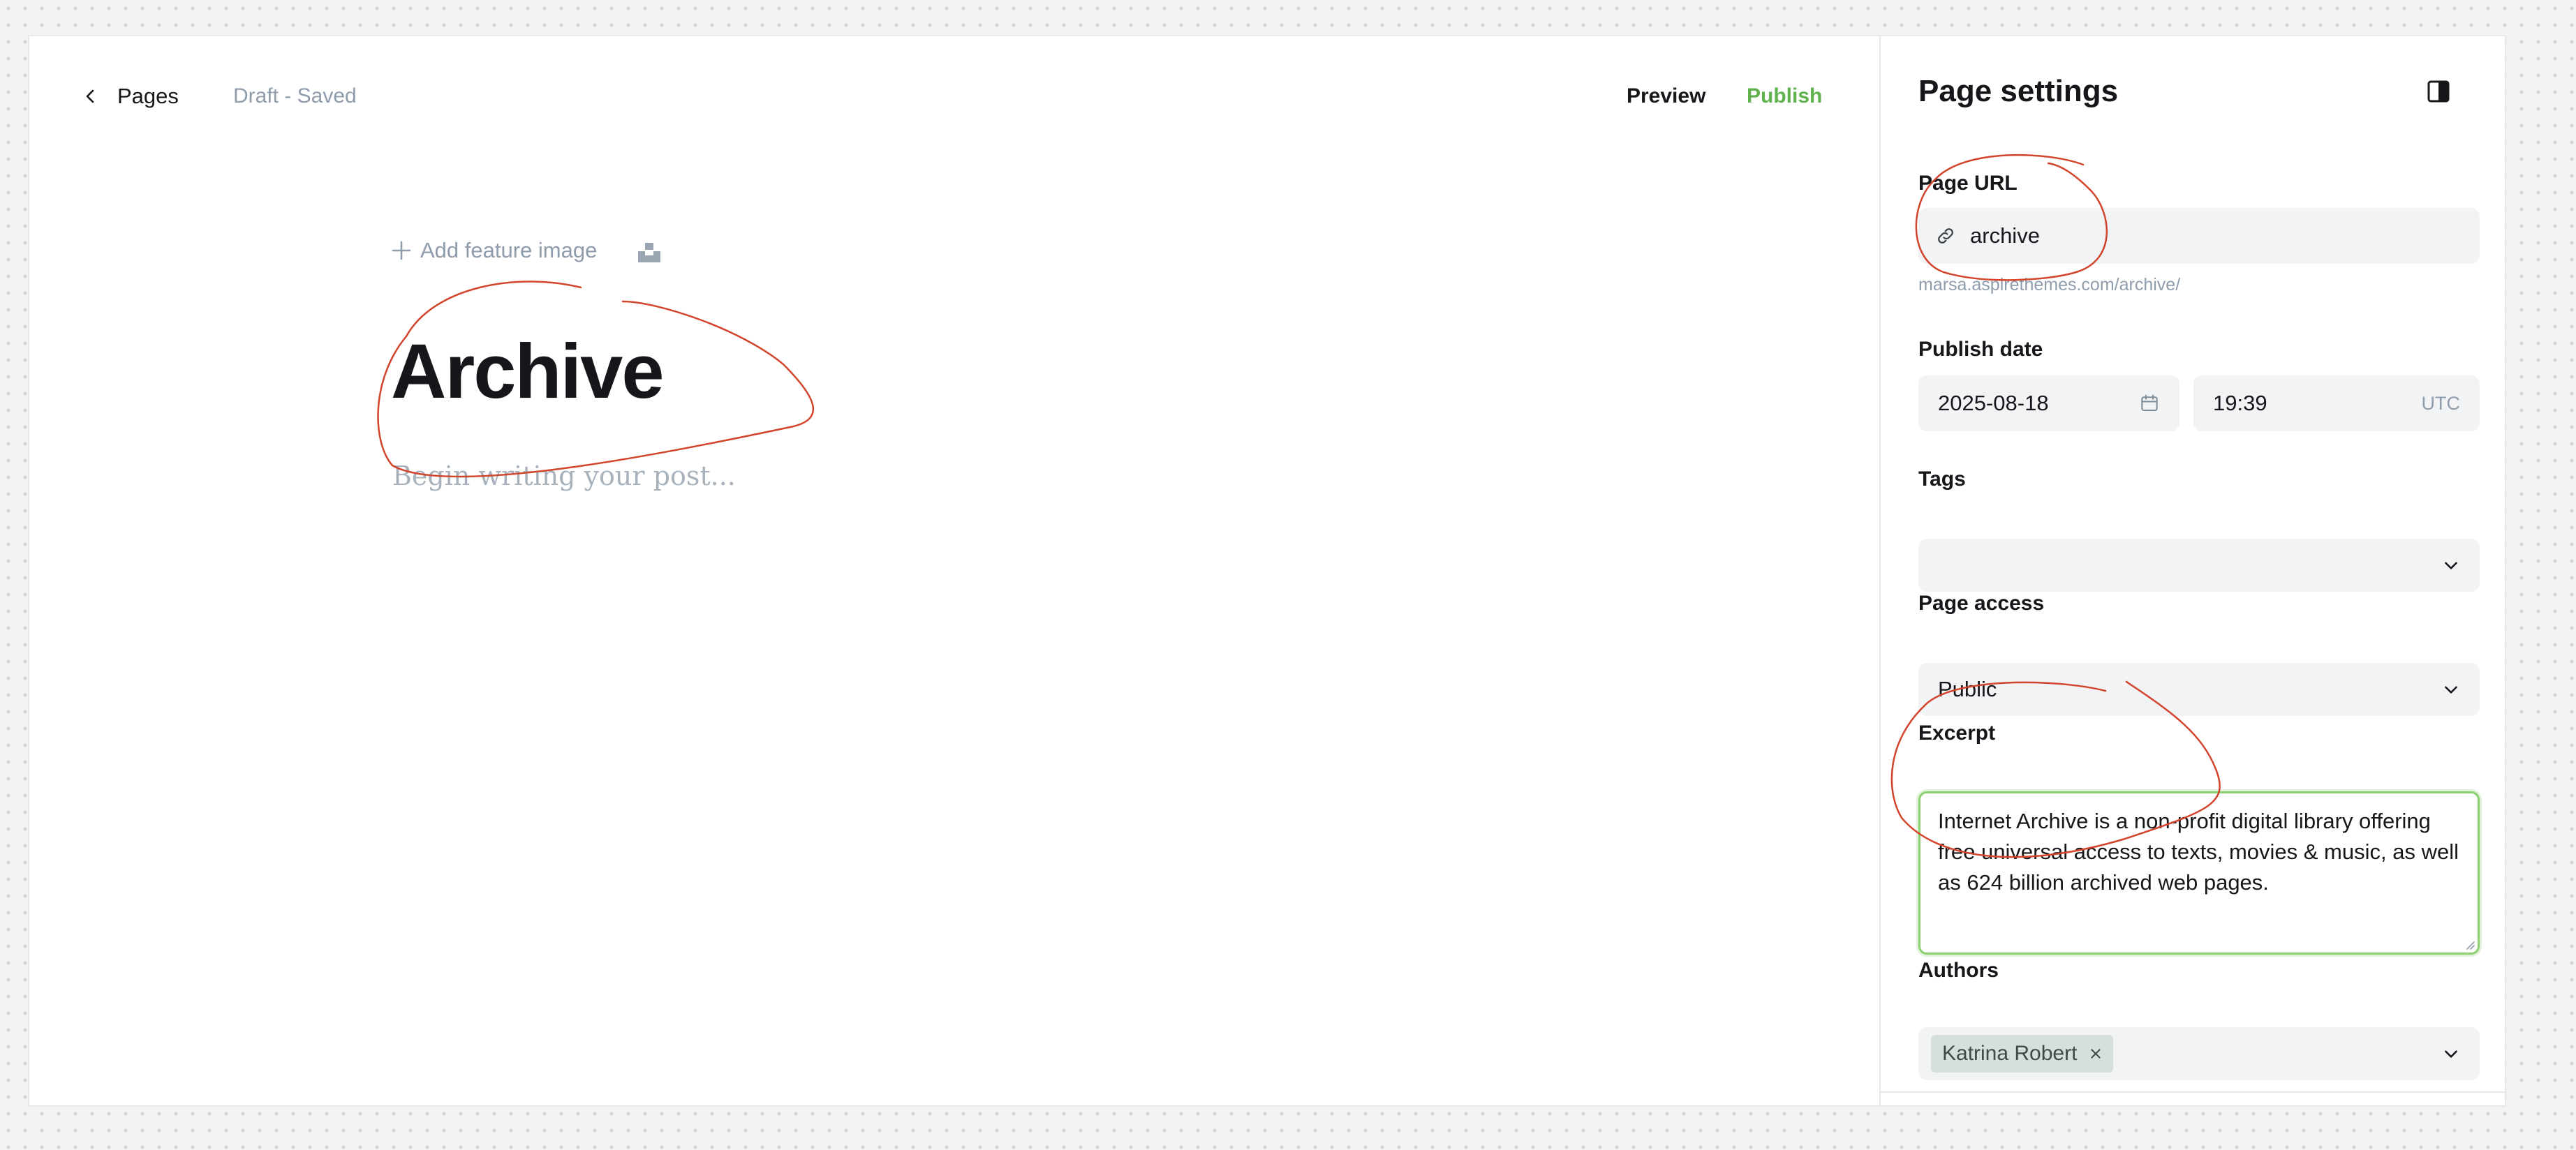 The height and width of the screenshot is (1150, 2576). Describe the element at coordinates (1967, 689) in the screenshot. I see `page-access-value: Public` at that location.